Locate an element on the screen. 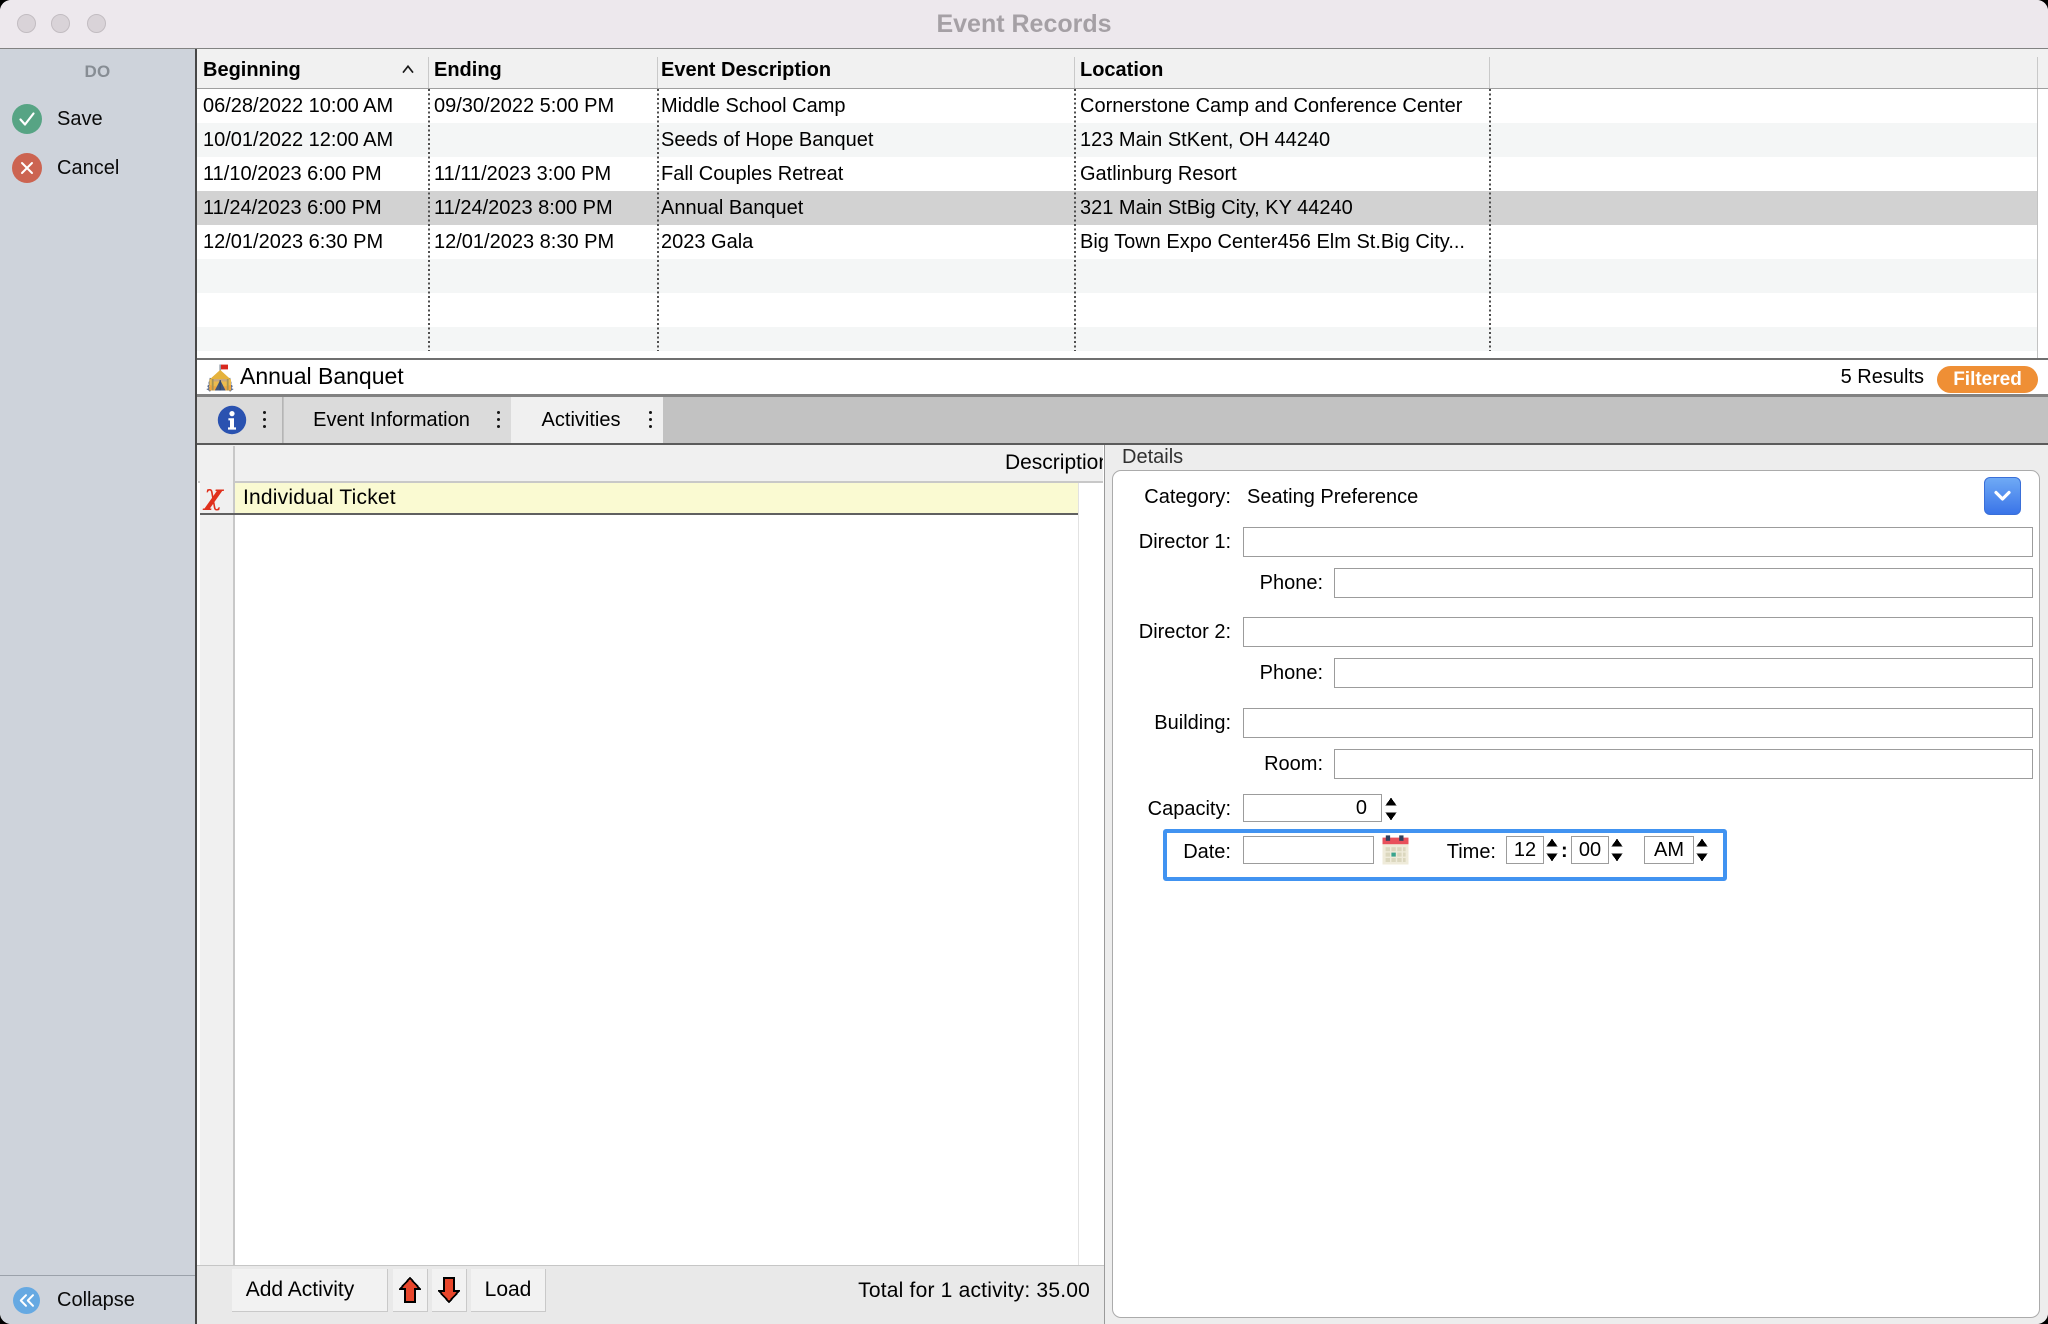 Image resolution: width=2048 pixels, height=1324 pixels. room-input is located at coordinates (1683, 764).